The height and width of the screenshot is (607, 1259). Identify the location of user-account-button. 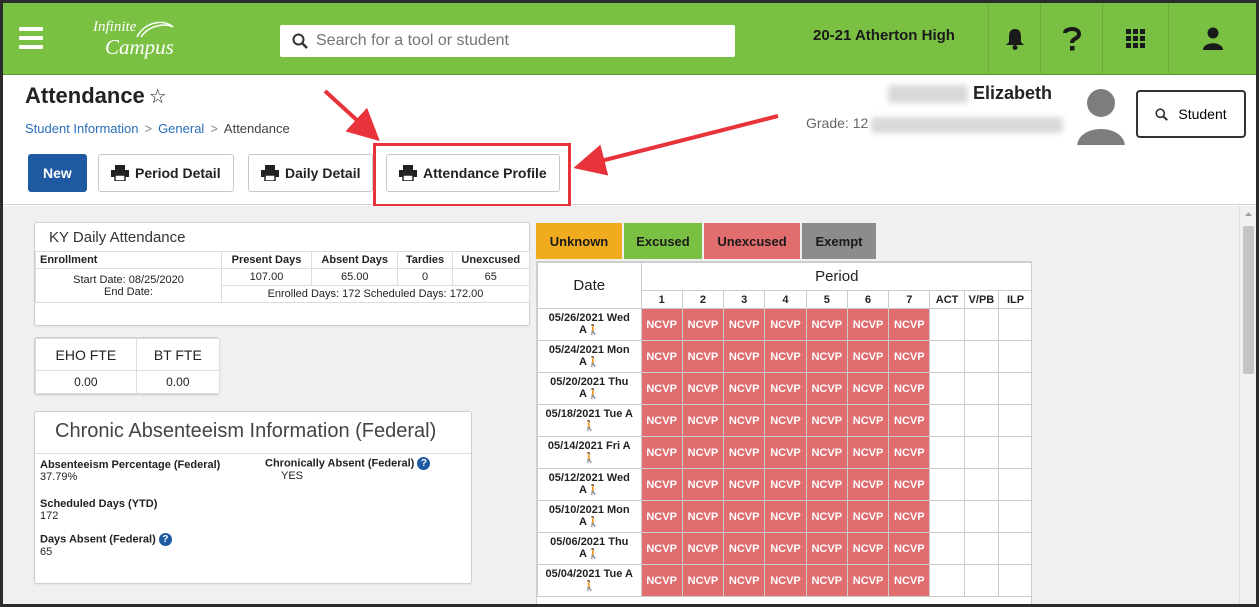
(1212, 39).